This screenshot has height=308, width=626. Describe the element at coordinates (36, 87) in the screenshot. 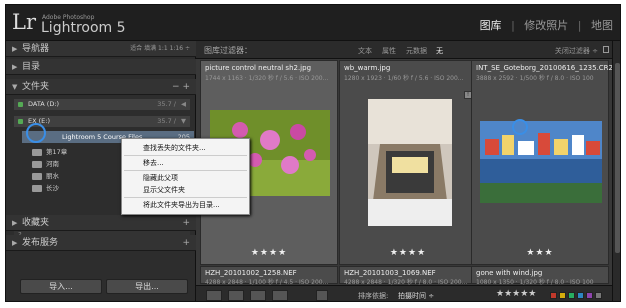

I see `folders-title: 文件夹` at that location.